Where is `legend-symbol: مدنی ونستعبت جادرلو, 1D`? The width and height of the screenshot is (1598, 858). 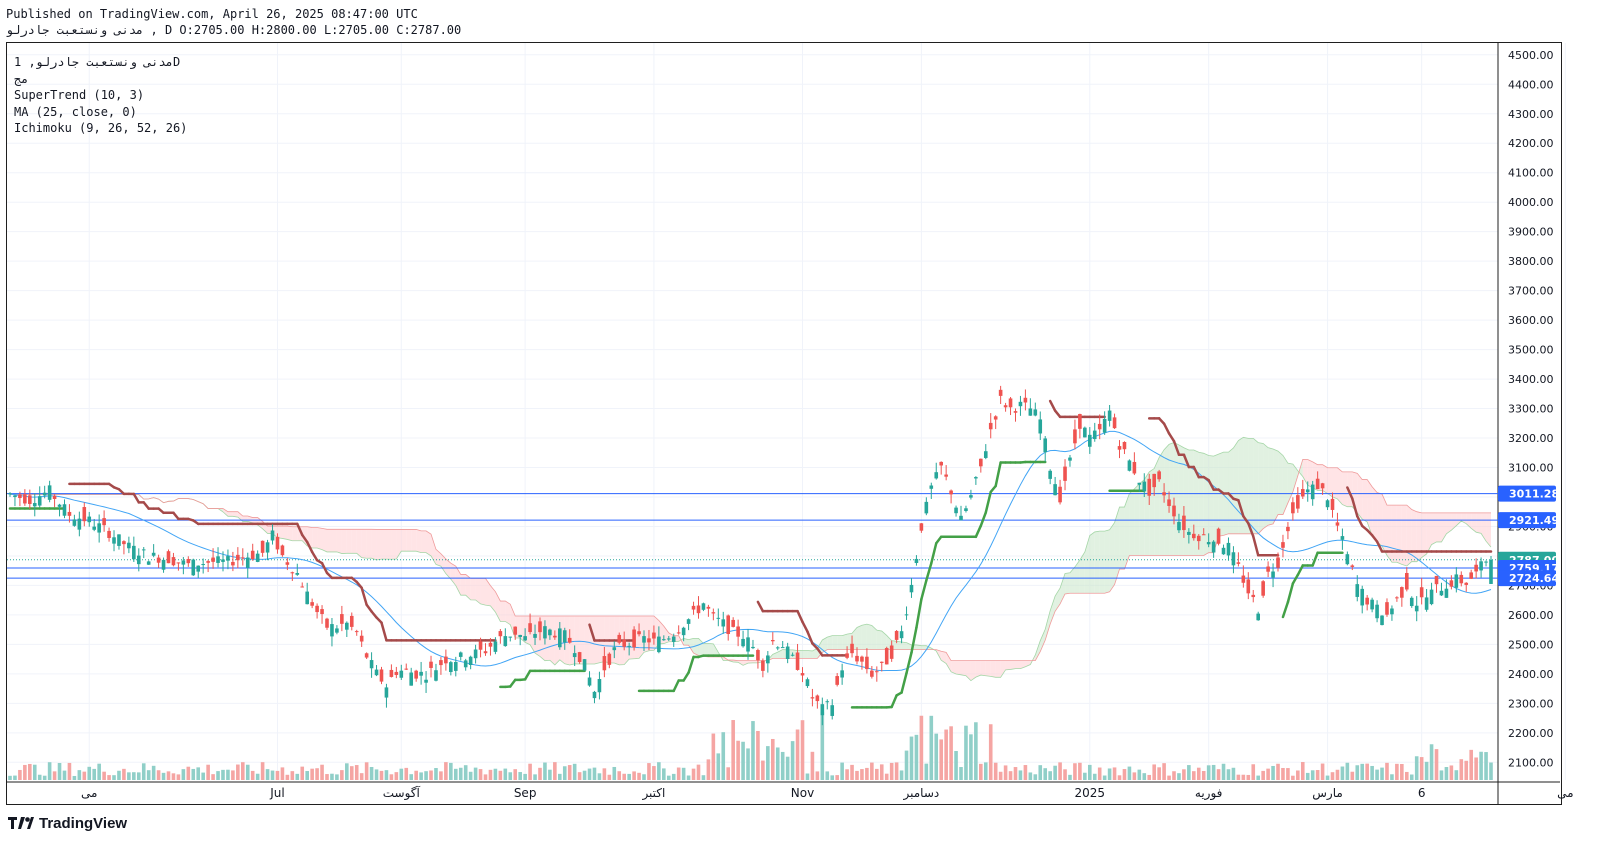 legend-symbol: مدنی ونستعبت جادرلو, 1D is located at coordinates (97, 62).